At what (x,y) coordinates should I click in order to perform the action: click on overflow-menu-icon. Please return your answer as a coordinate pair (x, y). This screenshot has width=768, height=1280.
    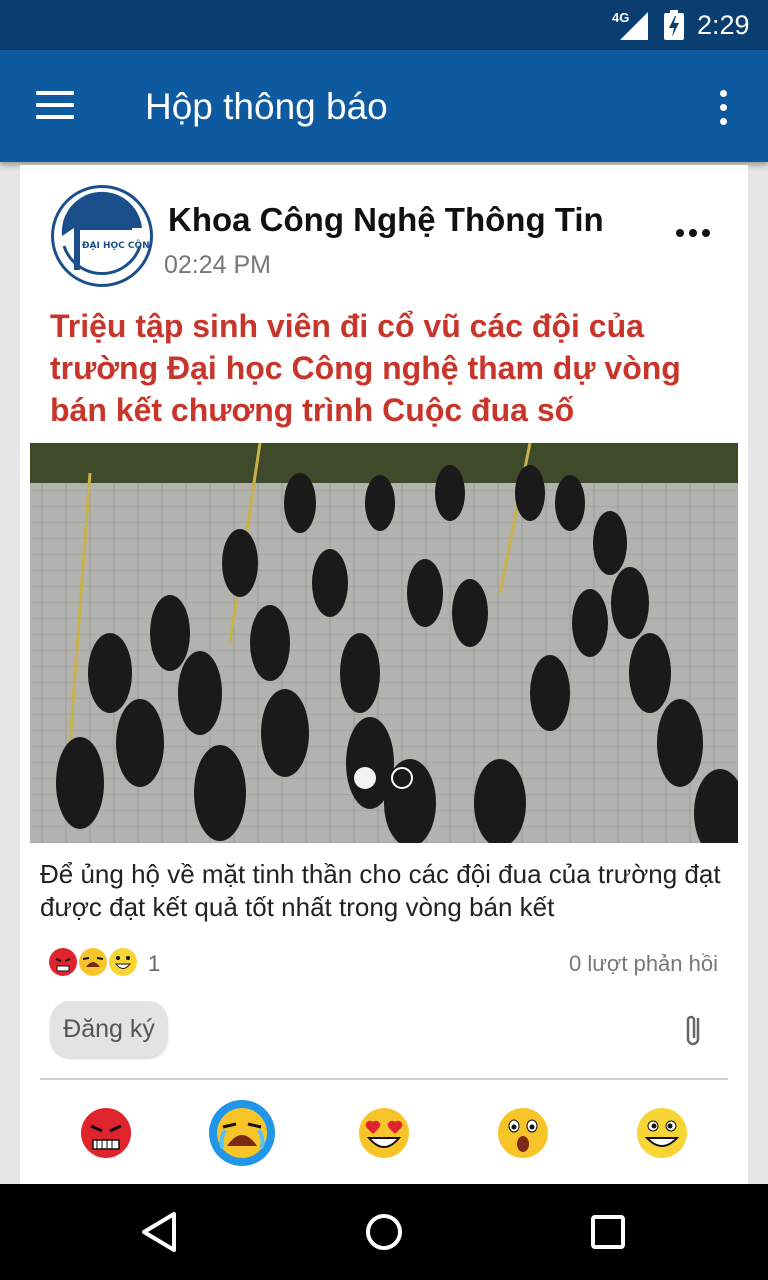
    Looking at the image, I should click on (724, 108).